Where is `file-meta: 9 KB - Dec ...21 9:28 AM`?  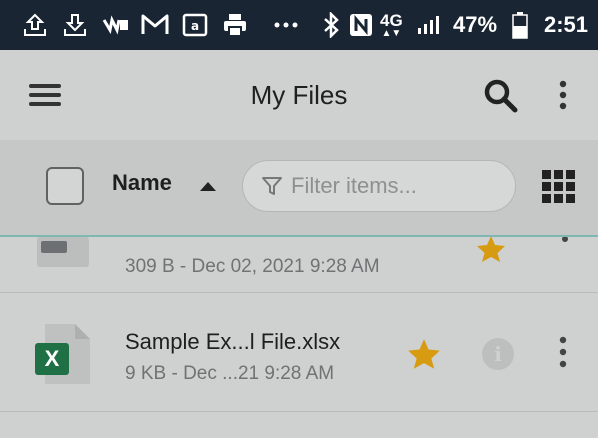
file-meta: 9 KB - Dec ...21 9:28 AM is located at coordinates (230, 373).